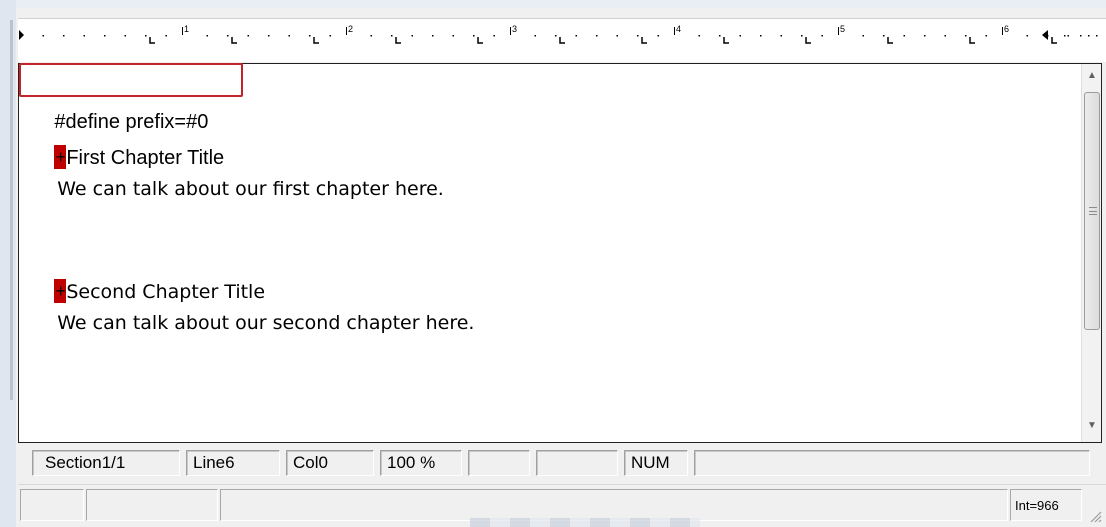 This screenshot has height=527, width=1106. I want to click on vertical-scrollbar: ▲ ▼, so click(1091, 253).